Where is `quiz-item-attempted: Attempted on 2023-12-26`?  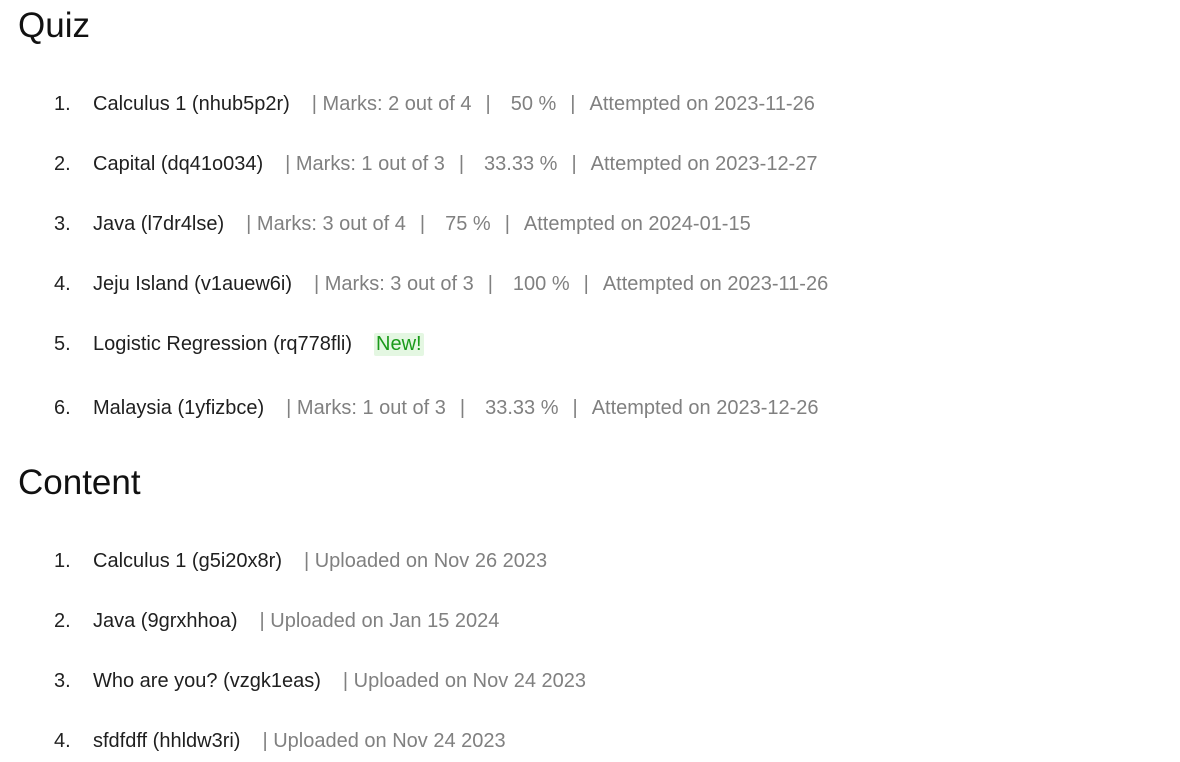
quiz-item-attempted: Attempted on 2023-12-26 is located at coordinates (705, 407).